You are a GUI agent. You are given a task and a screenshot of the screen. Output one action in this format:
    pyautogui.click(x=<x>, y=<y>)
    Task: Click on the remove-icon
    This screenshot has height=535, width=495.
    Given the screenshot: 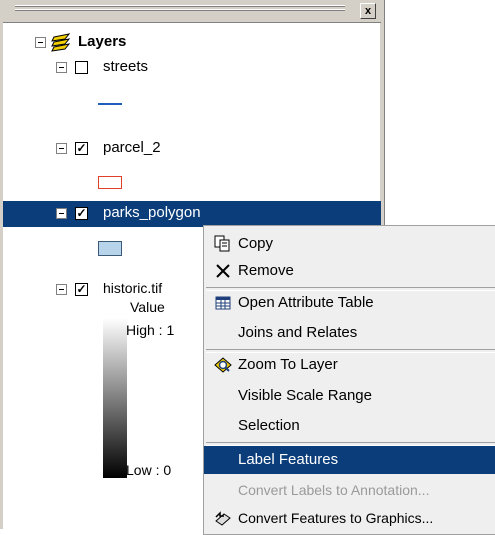 What is the action you would take?
    pyautogui.click(x=223, y=271)
    